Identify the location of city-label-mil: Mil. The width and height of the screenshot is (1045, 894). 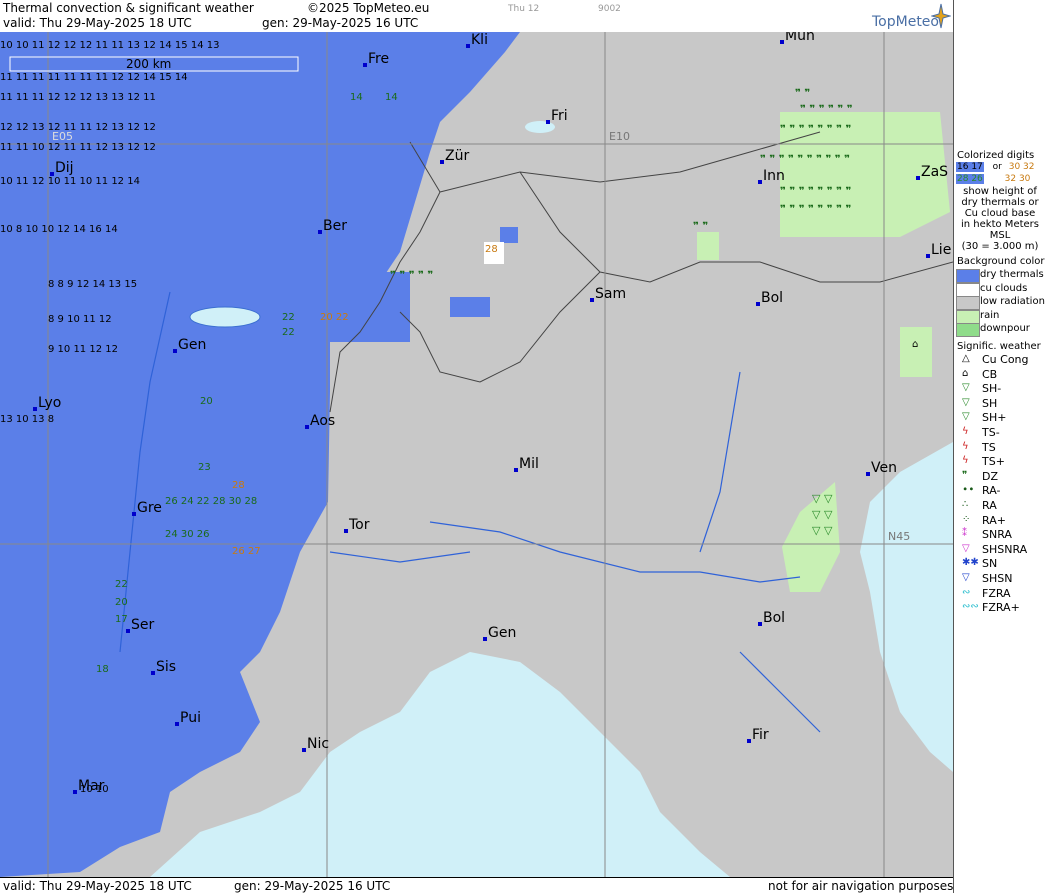
(529, 464).